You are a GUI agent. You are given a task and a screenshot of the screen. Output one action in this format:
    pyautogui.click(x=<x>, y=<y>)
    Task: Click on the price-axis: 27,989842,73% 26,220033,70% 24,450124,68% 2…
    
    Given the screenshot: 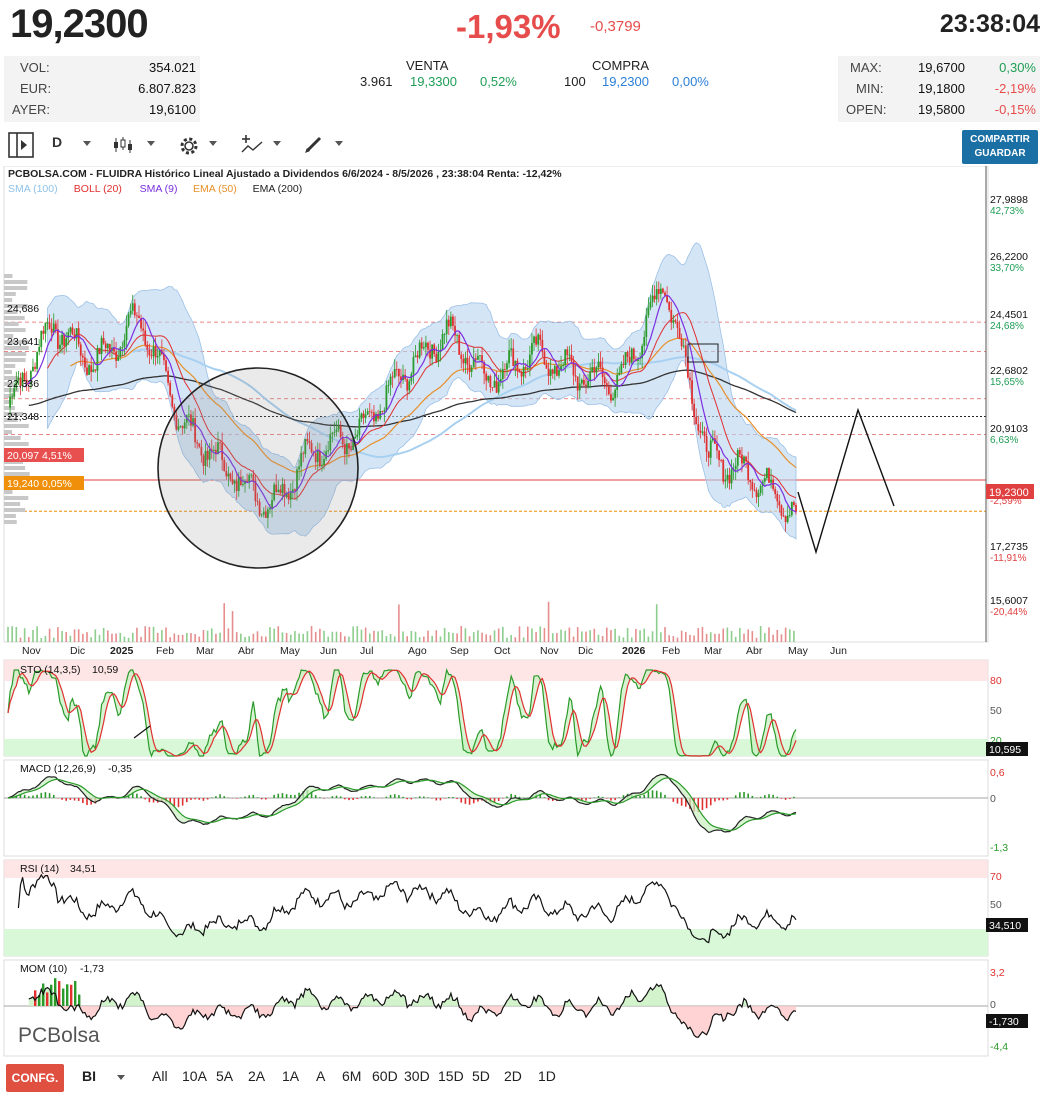 What is the action you would take?
    pyautogui.click(x=1009, y=406)
    